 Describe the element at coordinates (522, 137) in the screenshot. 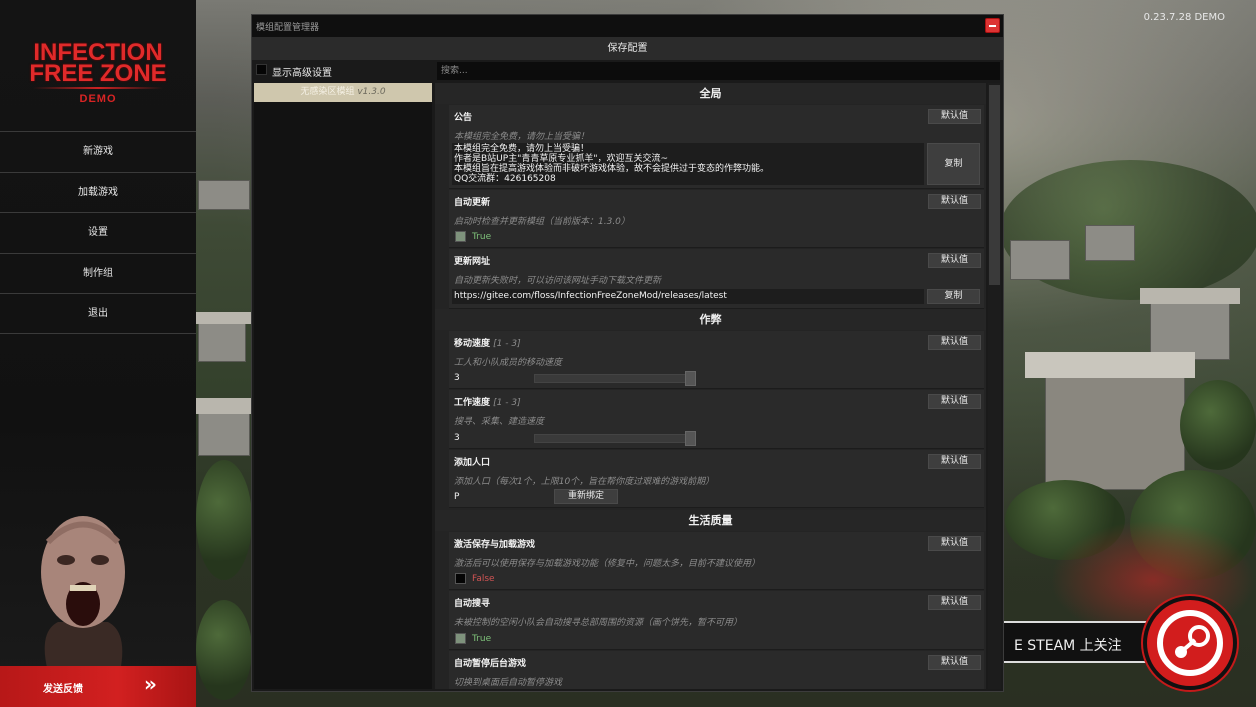

I see `setting-description: 本模组完全免费，请勿上当受骗！` at that location.